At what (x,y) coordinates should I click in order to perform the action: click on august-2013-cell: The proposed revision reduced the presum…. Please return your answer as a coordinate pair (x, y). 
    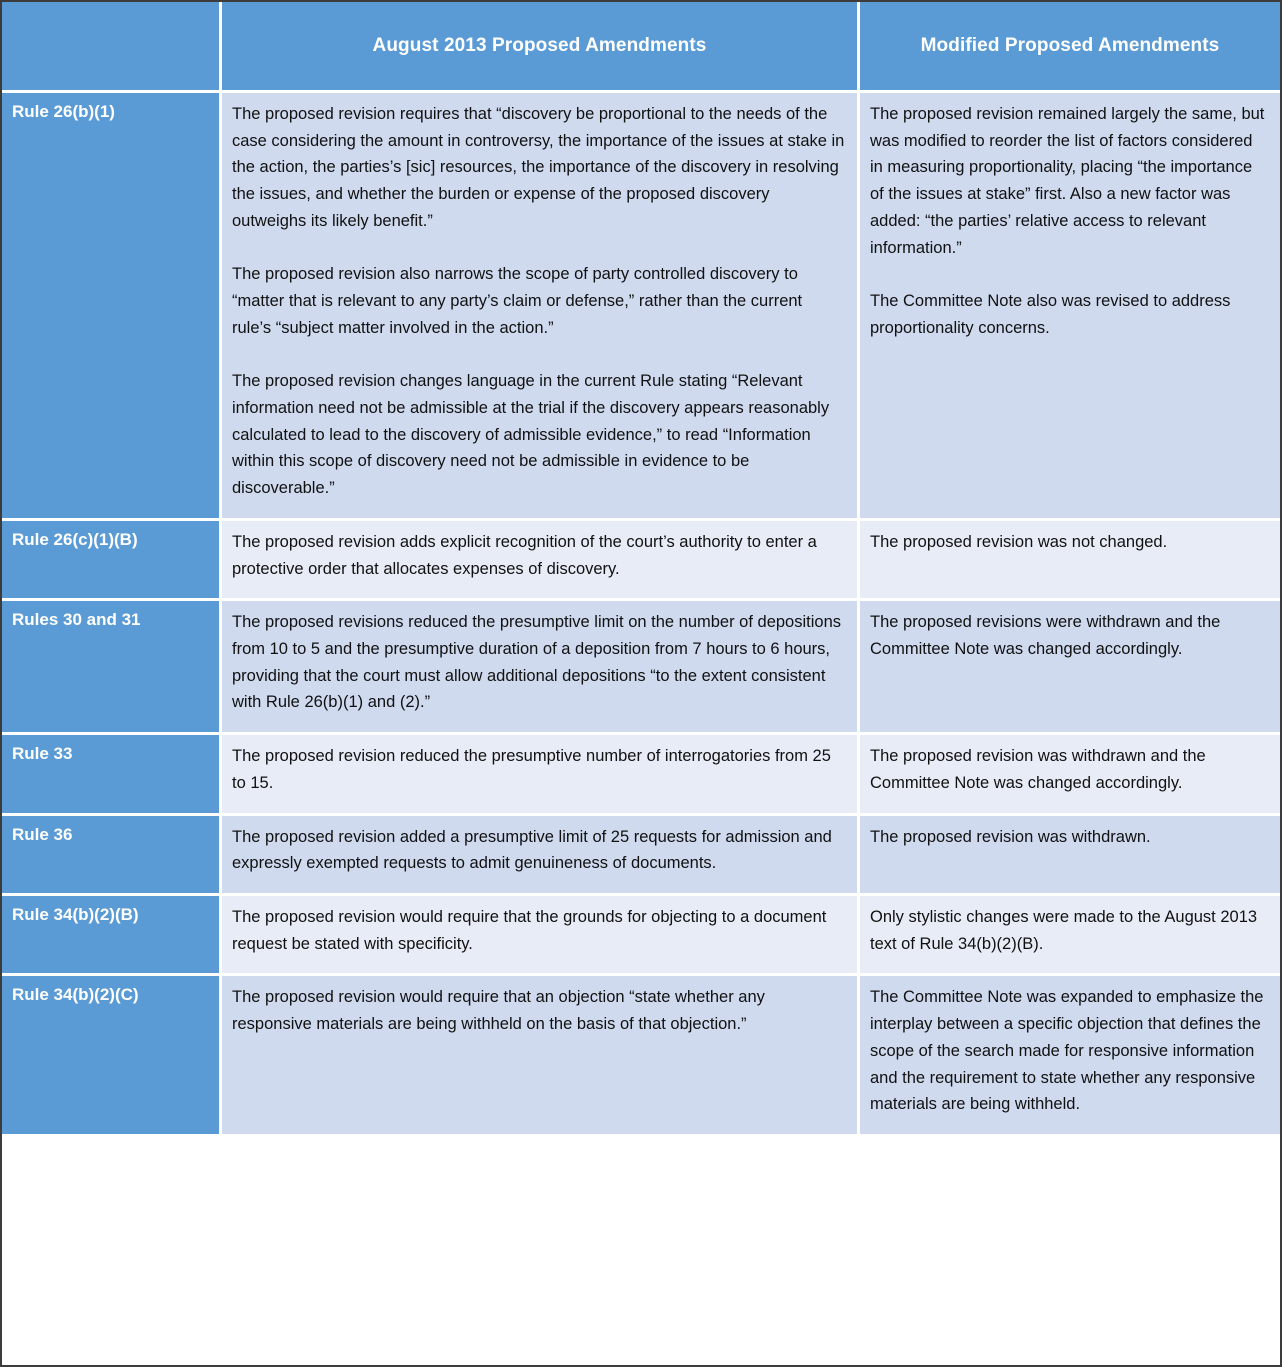
    Looking at the image, I should click on (541, 775).